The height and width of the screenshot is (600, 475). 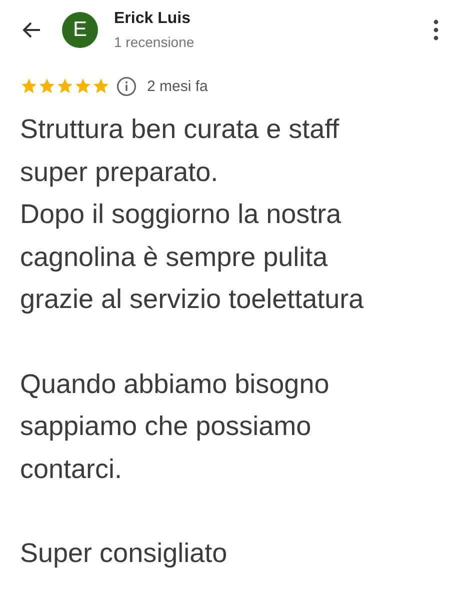 I want to click on reviewer-name: Erick Luis, so click(x=153, y=19).